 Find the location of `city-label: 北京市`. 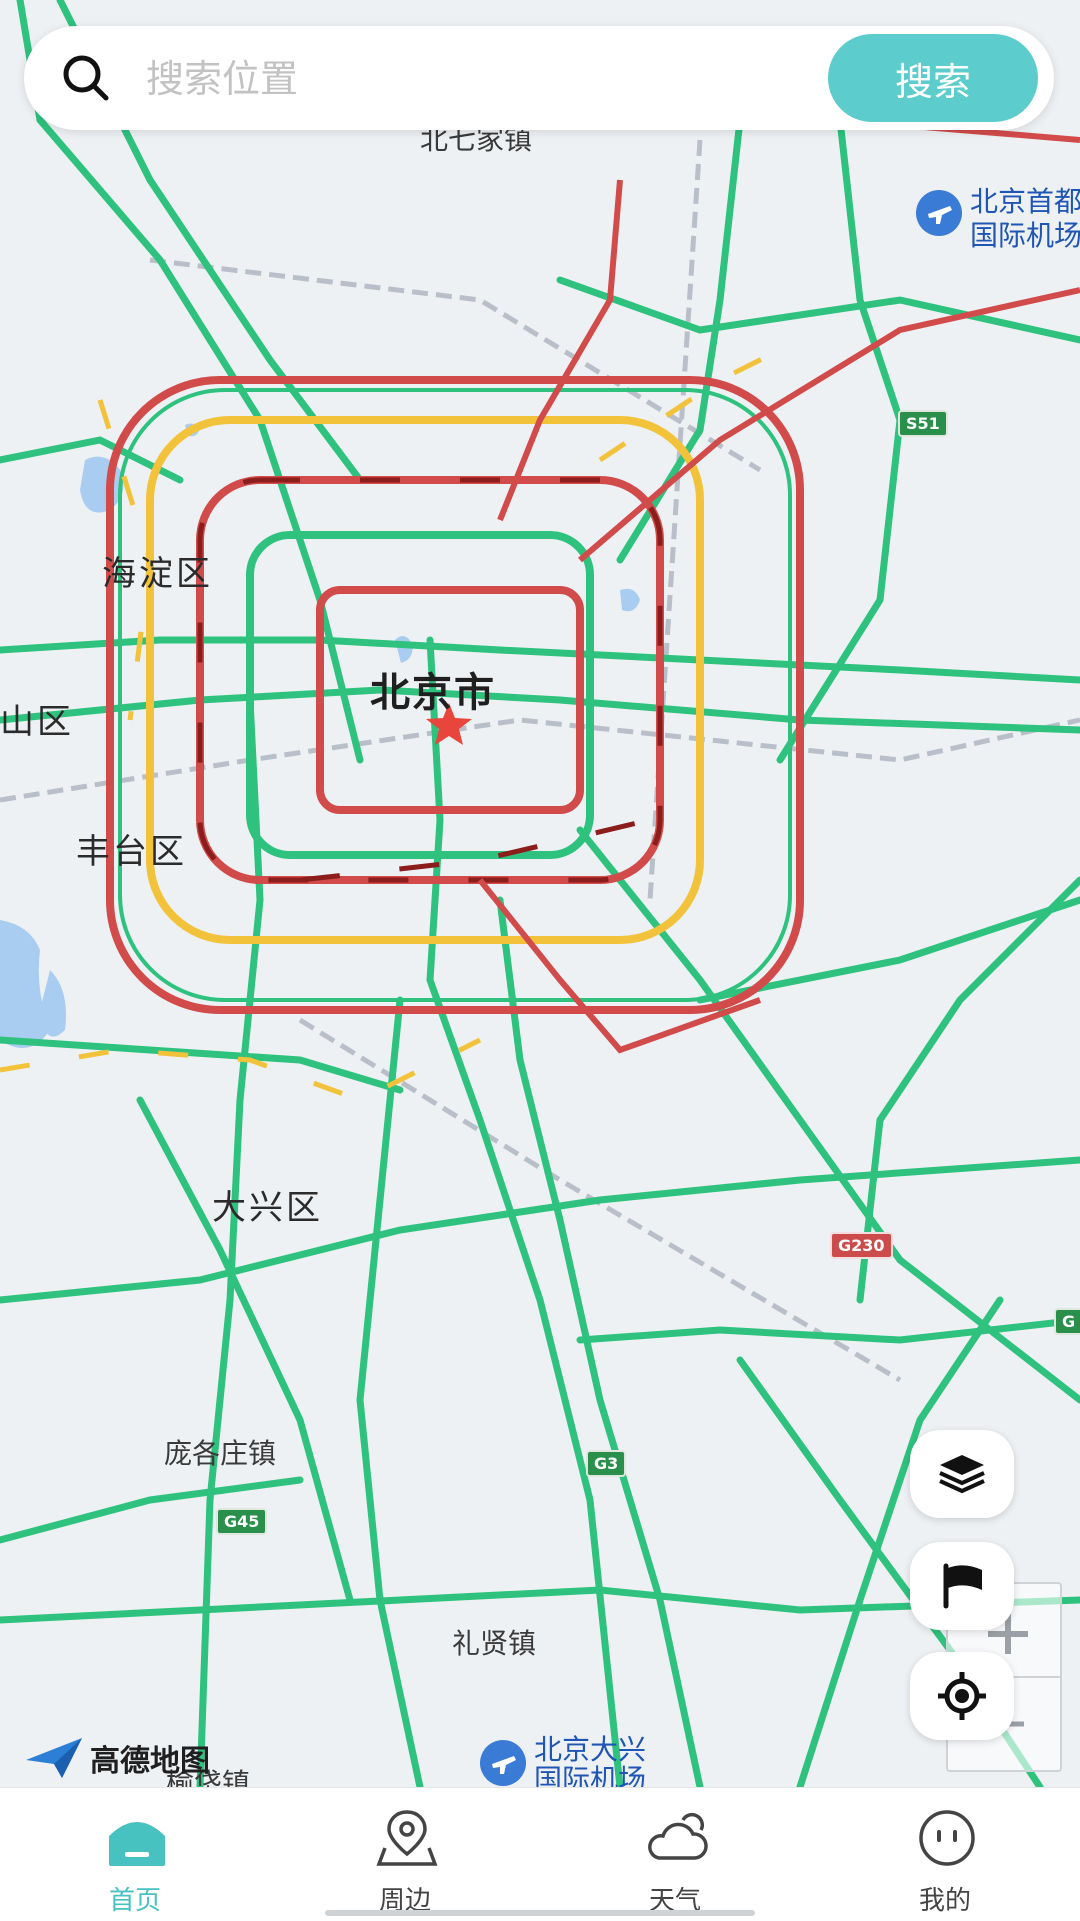

city-label: 北京市 is located at coordinates (433, 693).